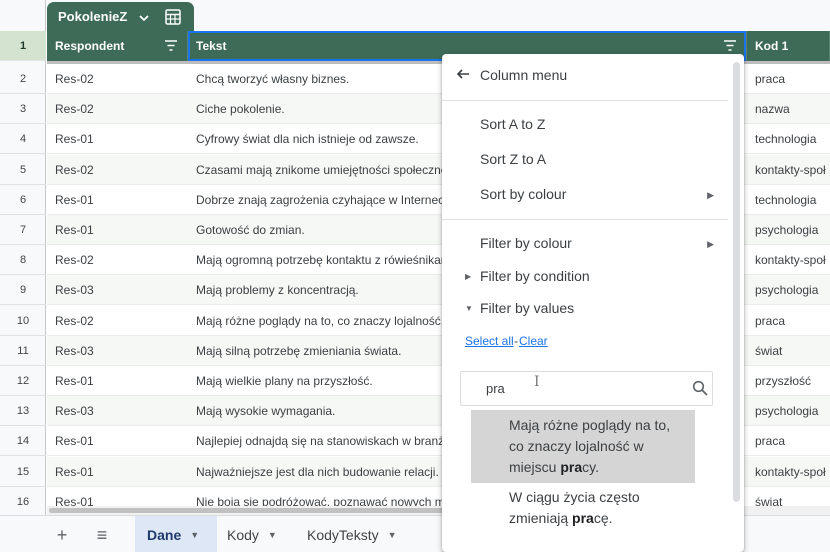  I want to click on sort-z-to-a-item: Sort Z to A, so click(513, 159).